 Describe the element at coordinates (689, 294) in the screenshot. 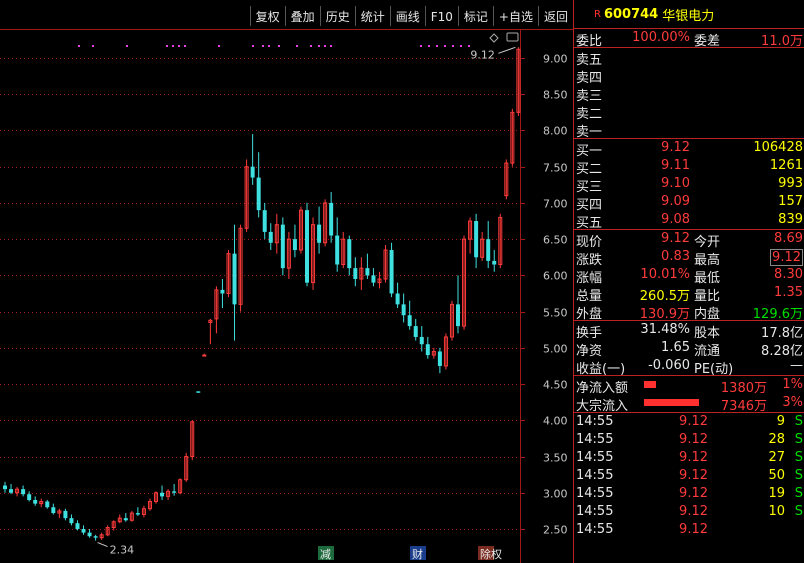

I see `quote-stat-row: 总量 260.5万 量比 1.35` at that location.